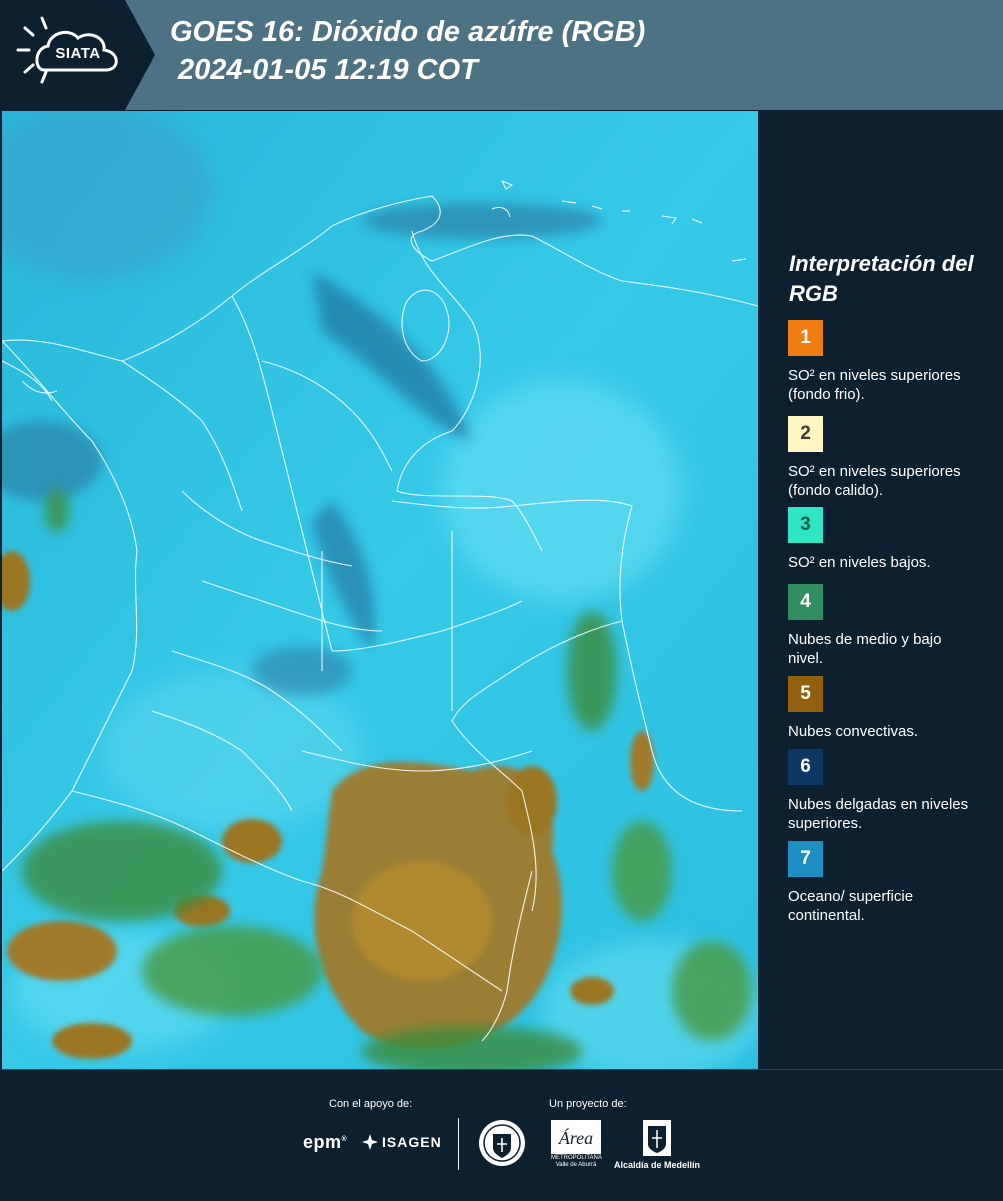 This screenshot has width=1003, height=1201. Describe the element at coordinates (888, 883) in the screenshot. I see `legend-item-7: 7 Oceano/ superficie continental.` at that location.